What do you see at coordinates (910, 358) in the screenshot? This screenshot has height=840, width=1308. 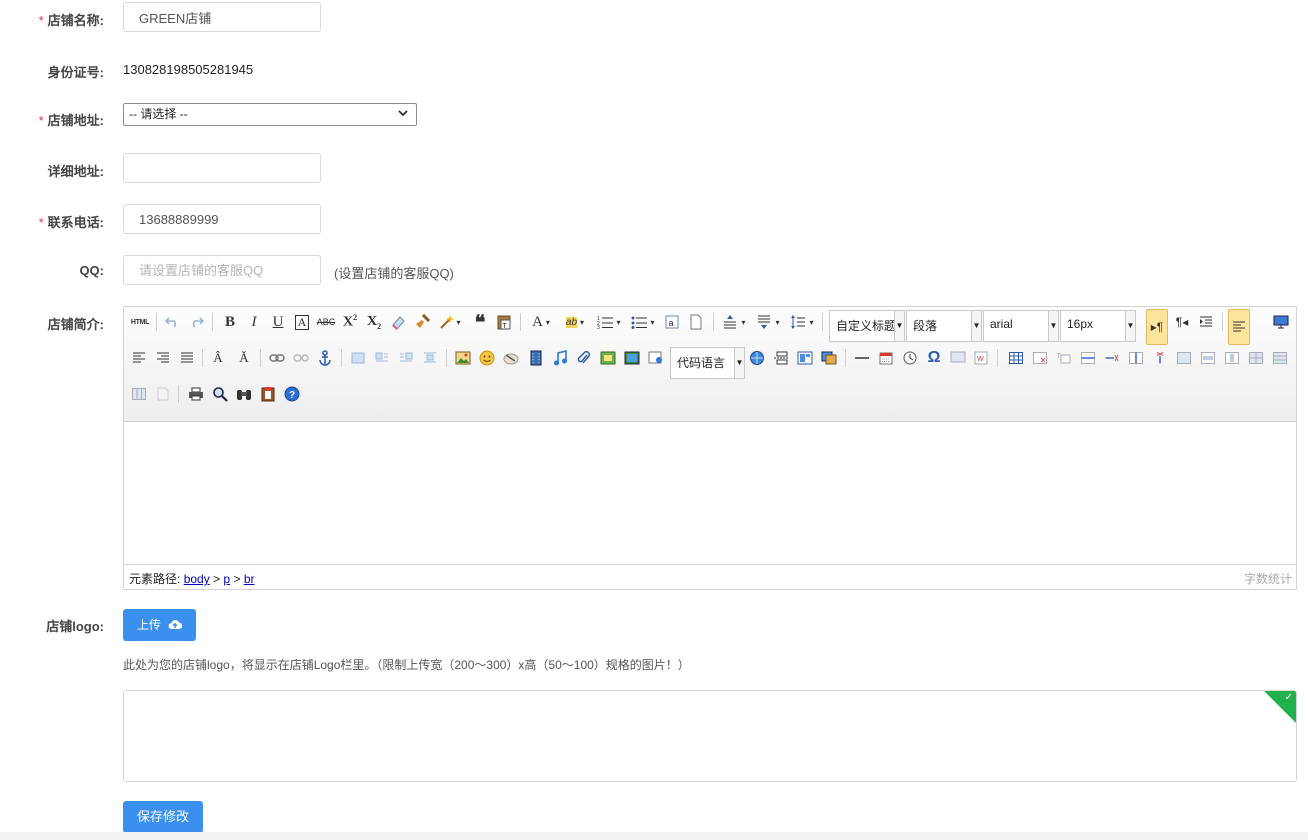 I see `insert-time-button` at bounding box center [910, 358].